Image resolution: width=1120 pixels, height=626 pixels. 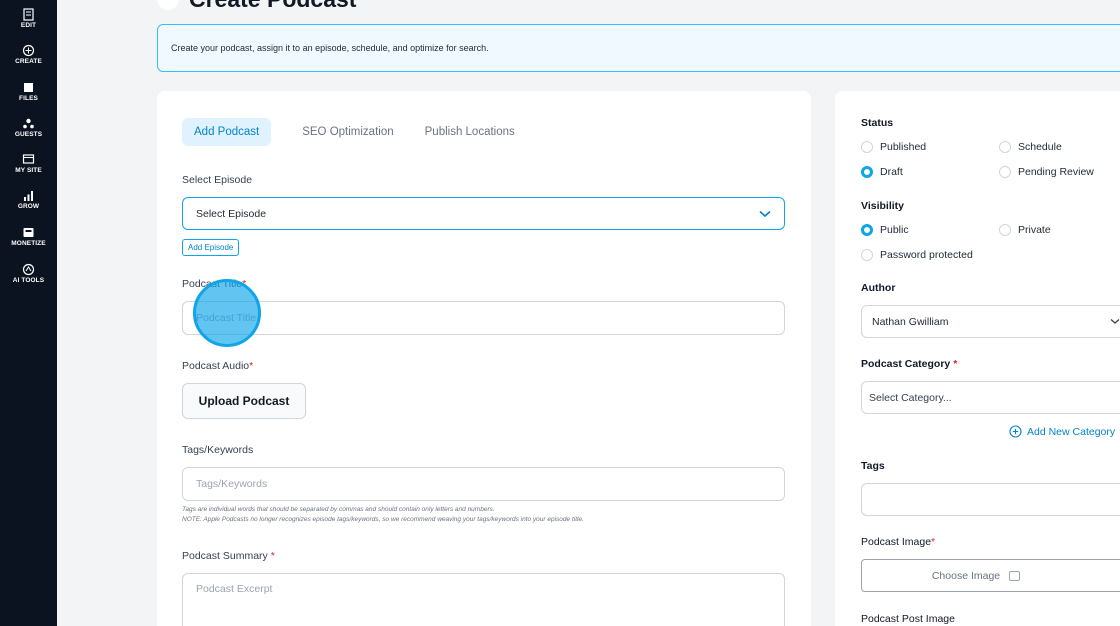 I want to click on sidebar-item-create: CREATE, so click(x=28, y=54).